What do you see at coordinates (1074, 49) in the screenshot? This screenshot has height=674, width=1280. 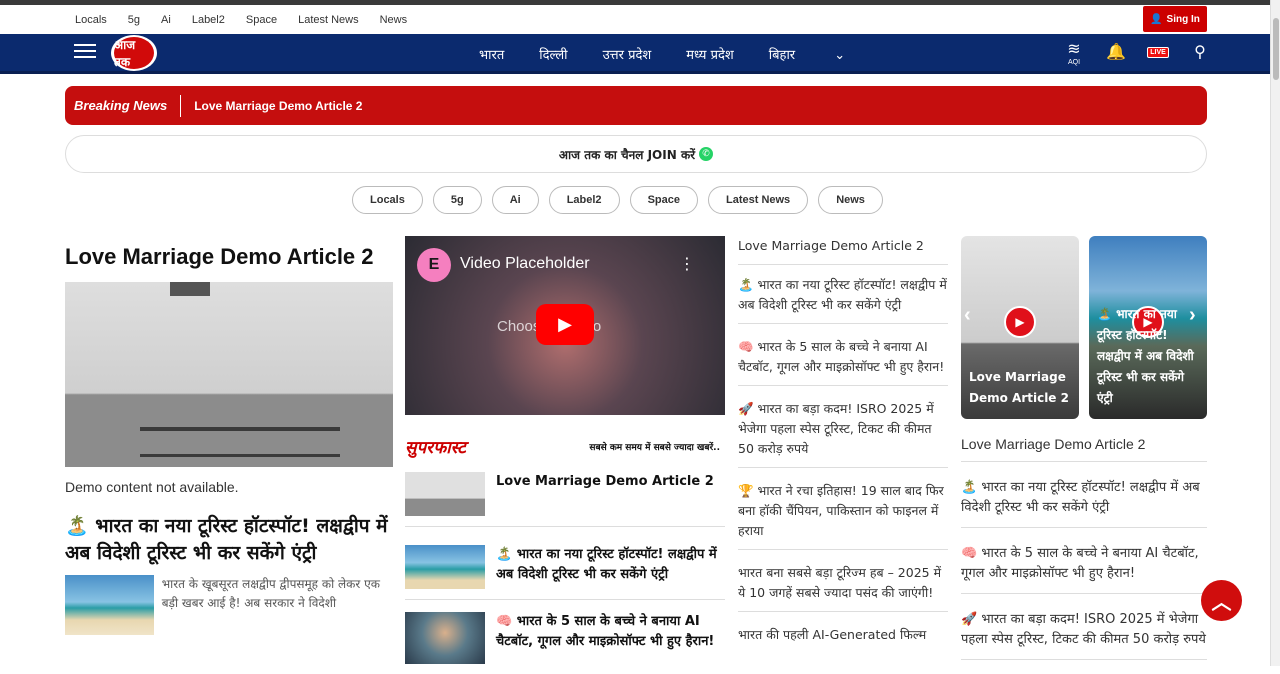 I see `aqi-icon: ≋` at bounding box center [1074, 49].